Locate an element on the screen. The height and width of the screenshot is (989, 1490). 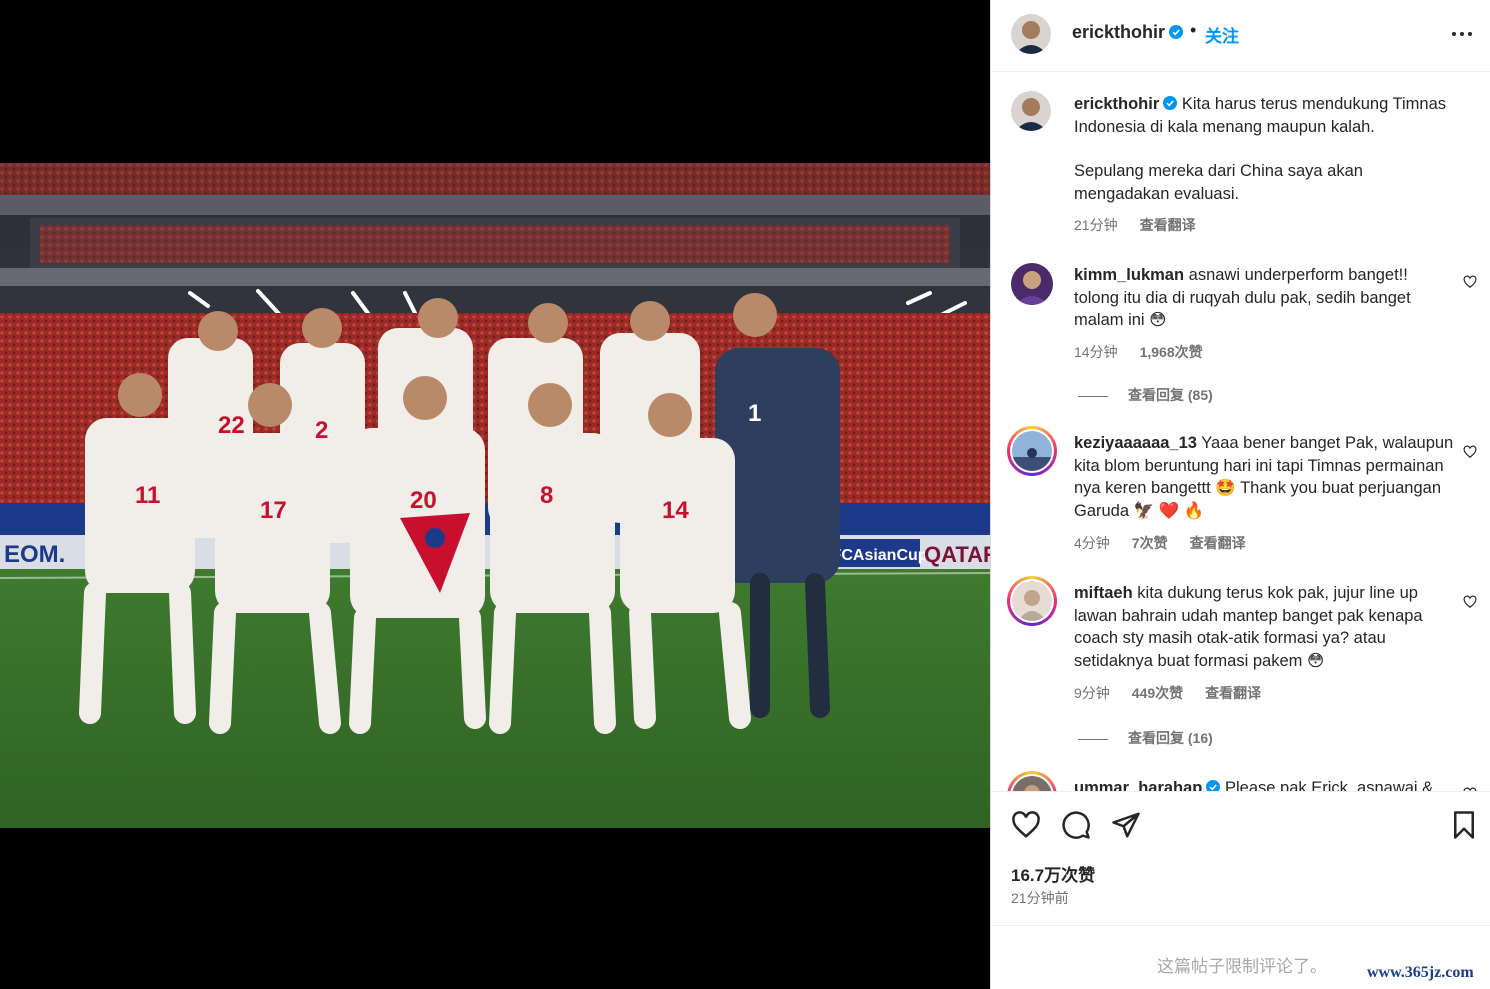
comment-likes: 1,968次赞 is located at coordinates (1171, 352).